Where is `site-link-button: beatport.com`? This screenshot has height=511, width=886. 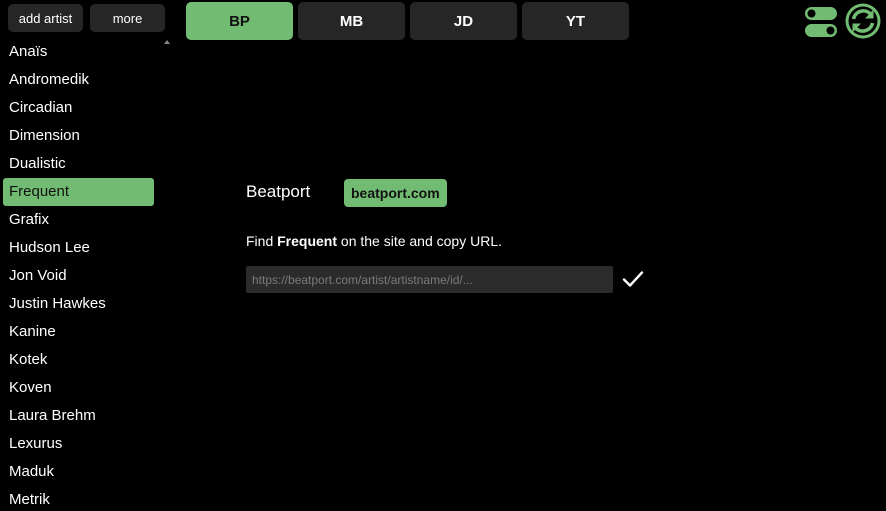
site-link-button: beatport.com is located at coordinates (395, 193).